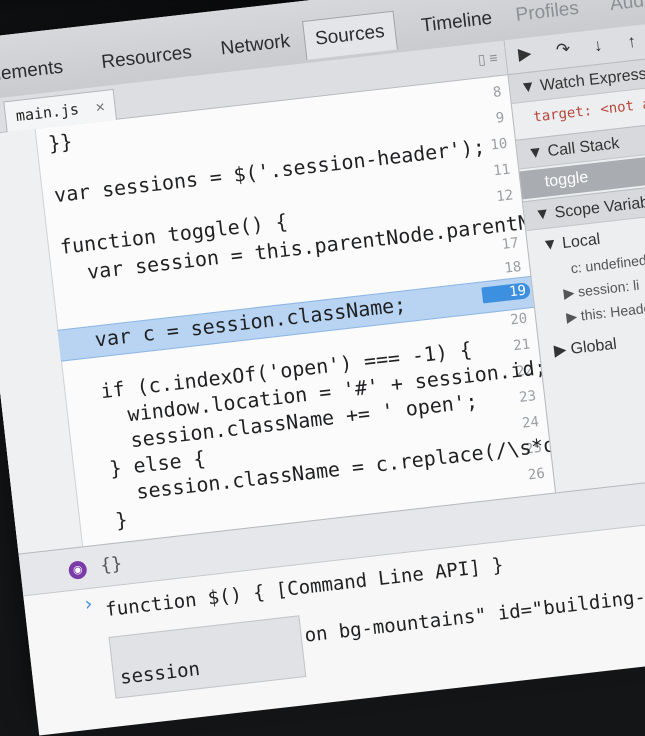 This screenshot has height=736, width=645. Describe the element at coordinates (621, 12) in the screenshot. I see `tab-audits: Audits` at that location.